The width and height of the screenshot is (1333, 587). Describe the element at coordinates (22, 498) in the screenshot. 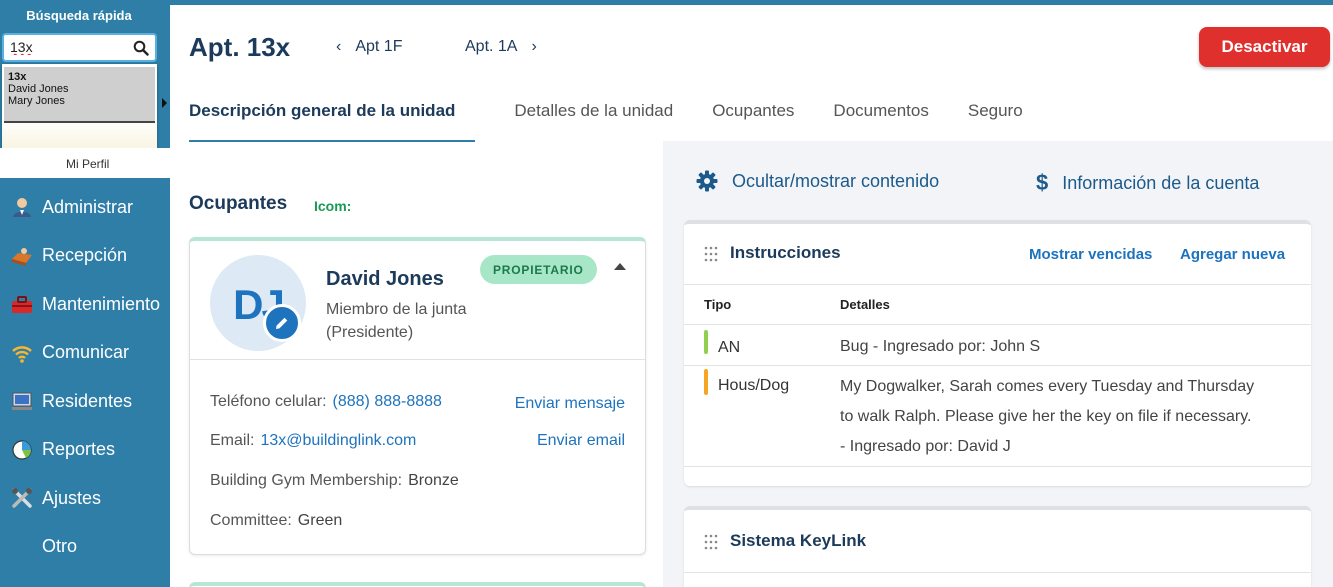

I see `tools-icon` at that location.